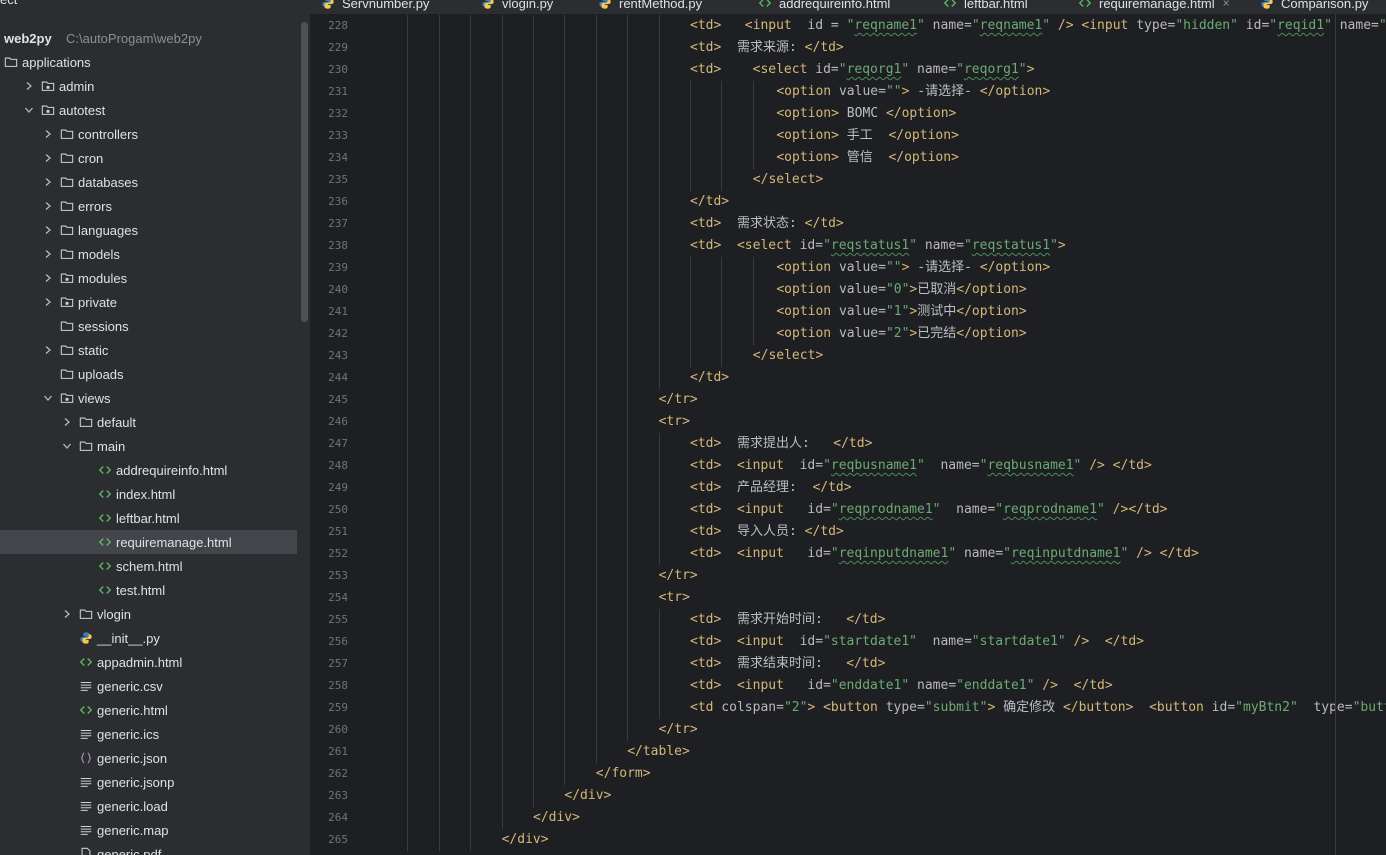 This screenshot has width=1386, height=855. I want to click on tree-item: private, so click(148, 302).